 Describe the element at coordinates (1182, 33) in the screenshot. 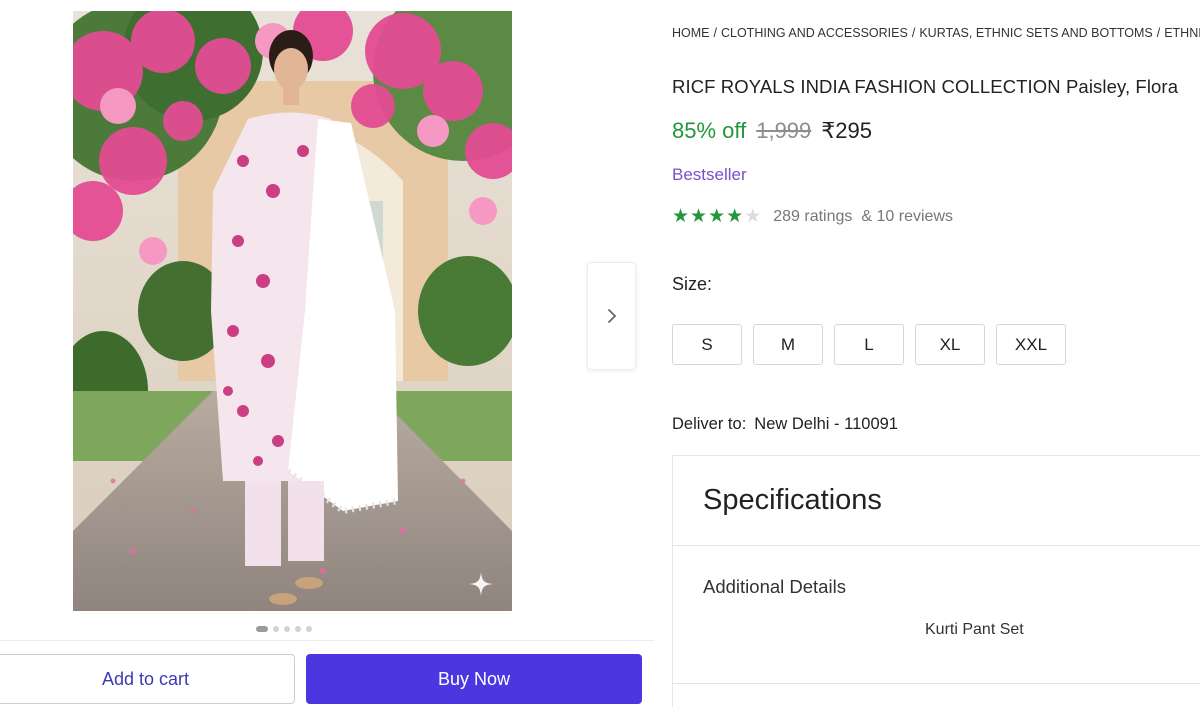

I see `breadcrumb-item: ETHNIC` at that location.